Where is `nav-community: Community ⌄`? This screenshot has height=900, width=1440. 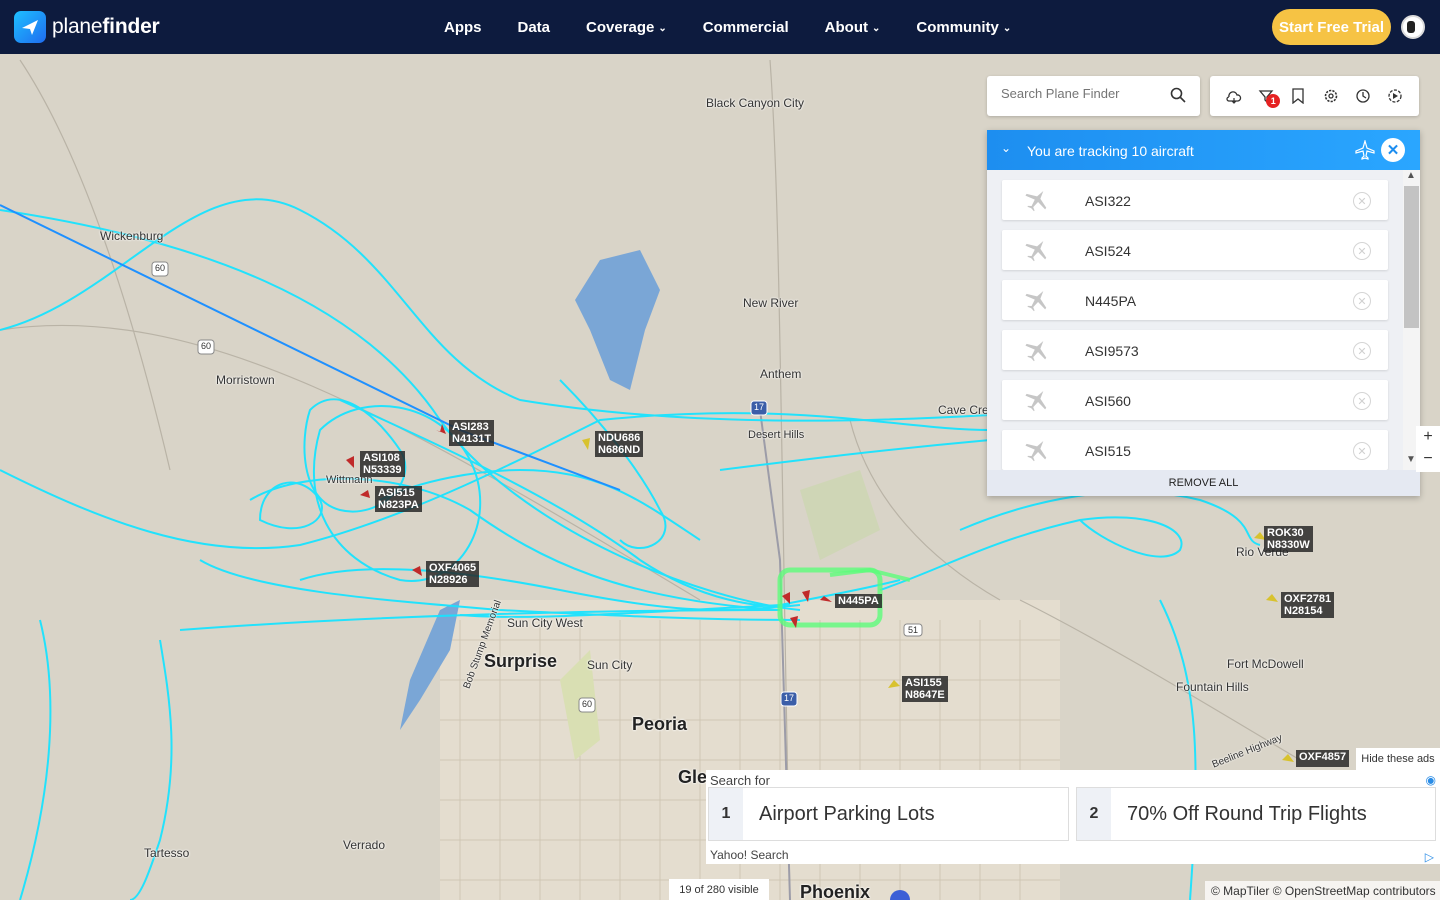 nav-community: Community ⌄ is located at coordinates (963, 27).